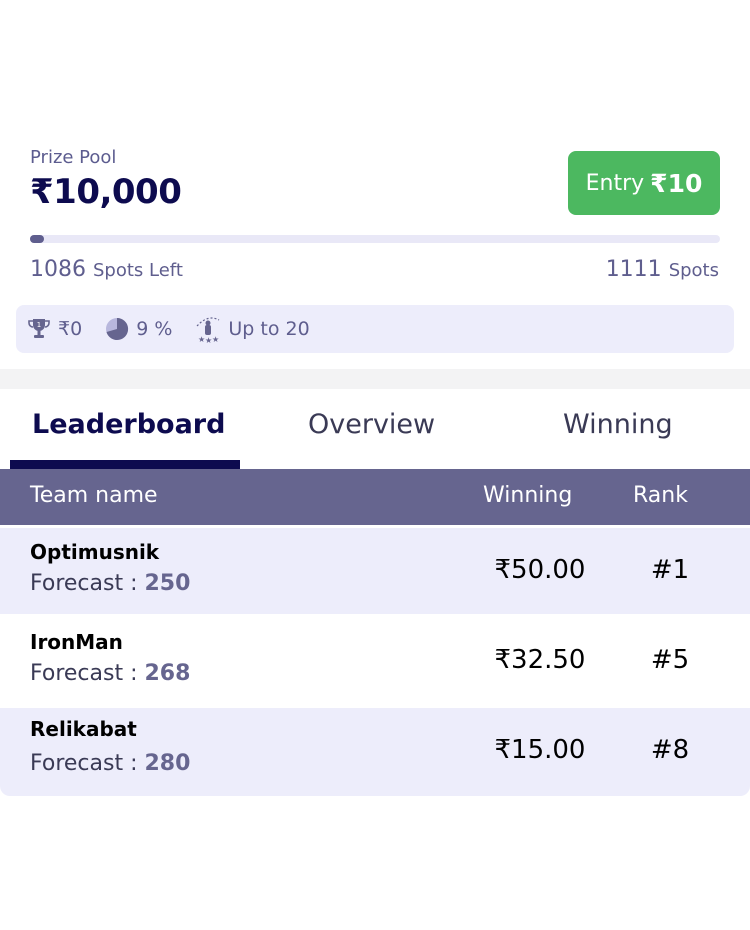 The image size is (750, 930). I want to click on spots-progress-bar, so click(375, 239).